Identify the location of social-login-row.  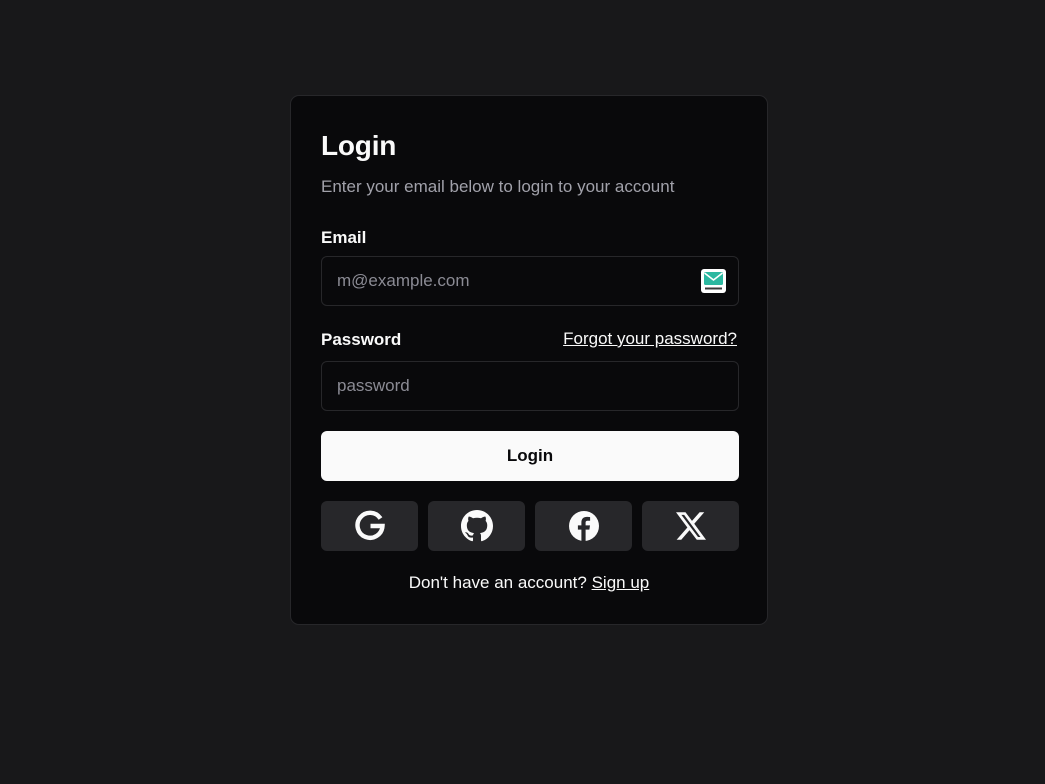
(530, 526).